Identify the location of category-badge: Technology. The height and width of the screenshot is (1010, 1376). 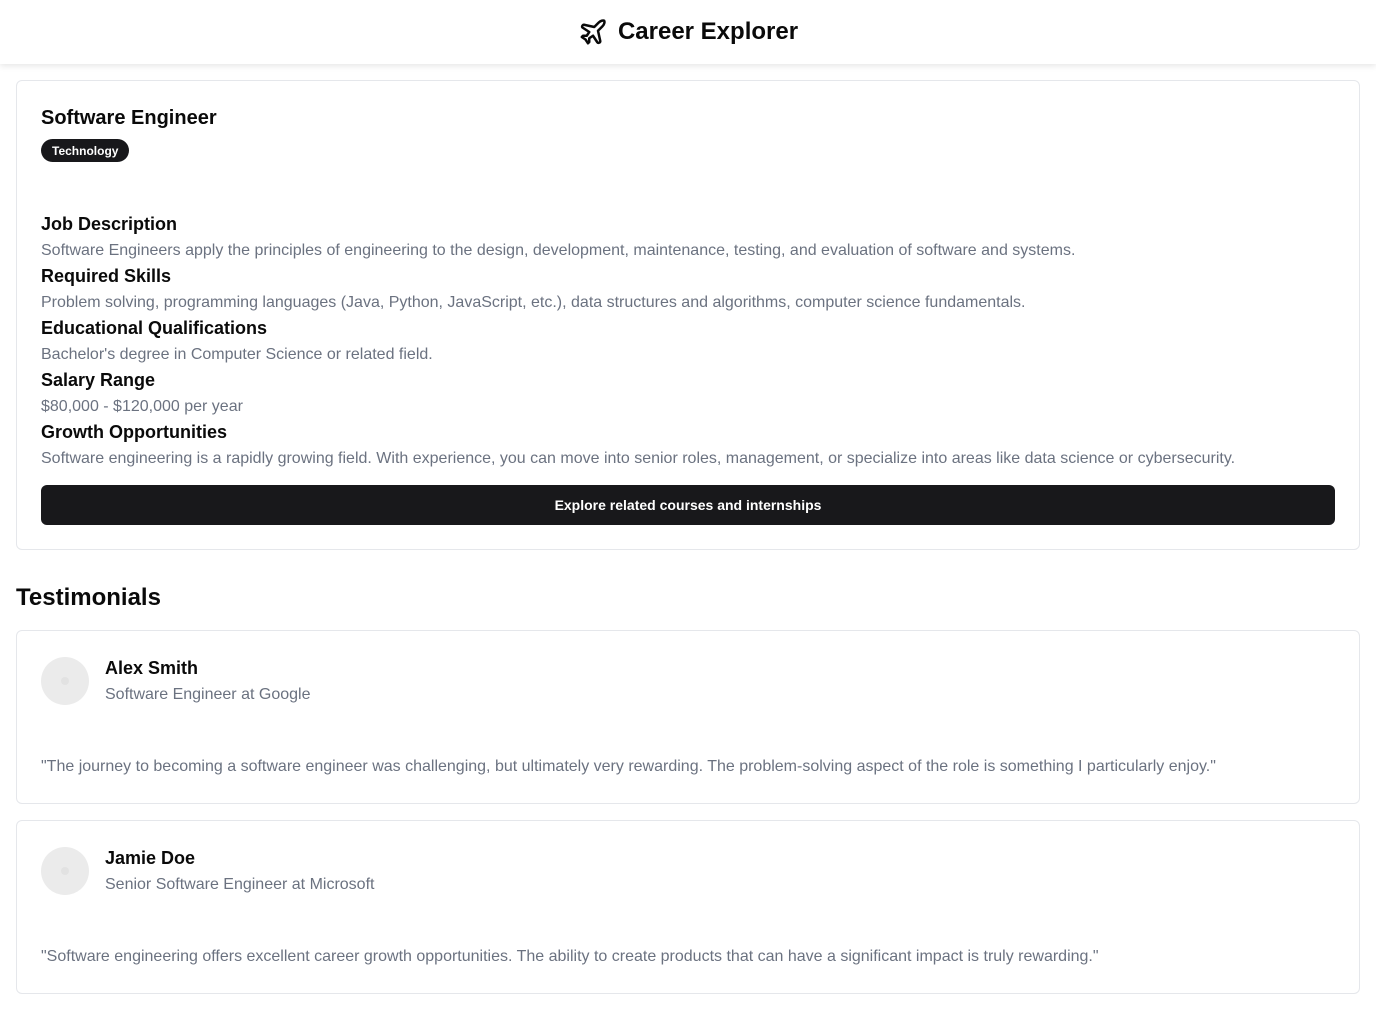
(85, 150).